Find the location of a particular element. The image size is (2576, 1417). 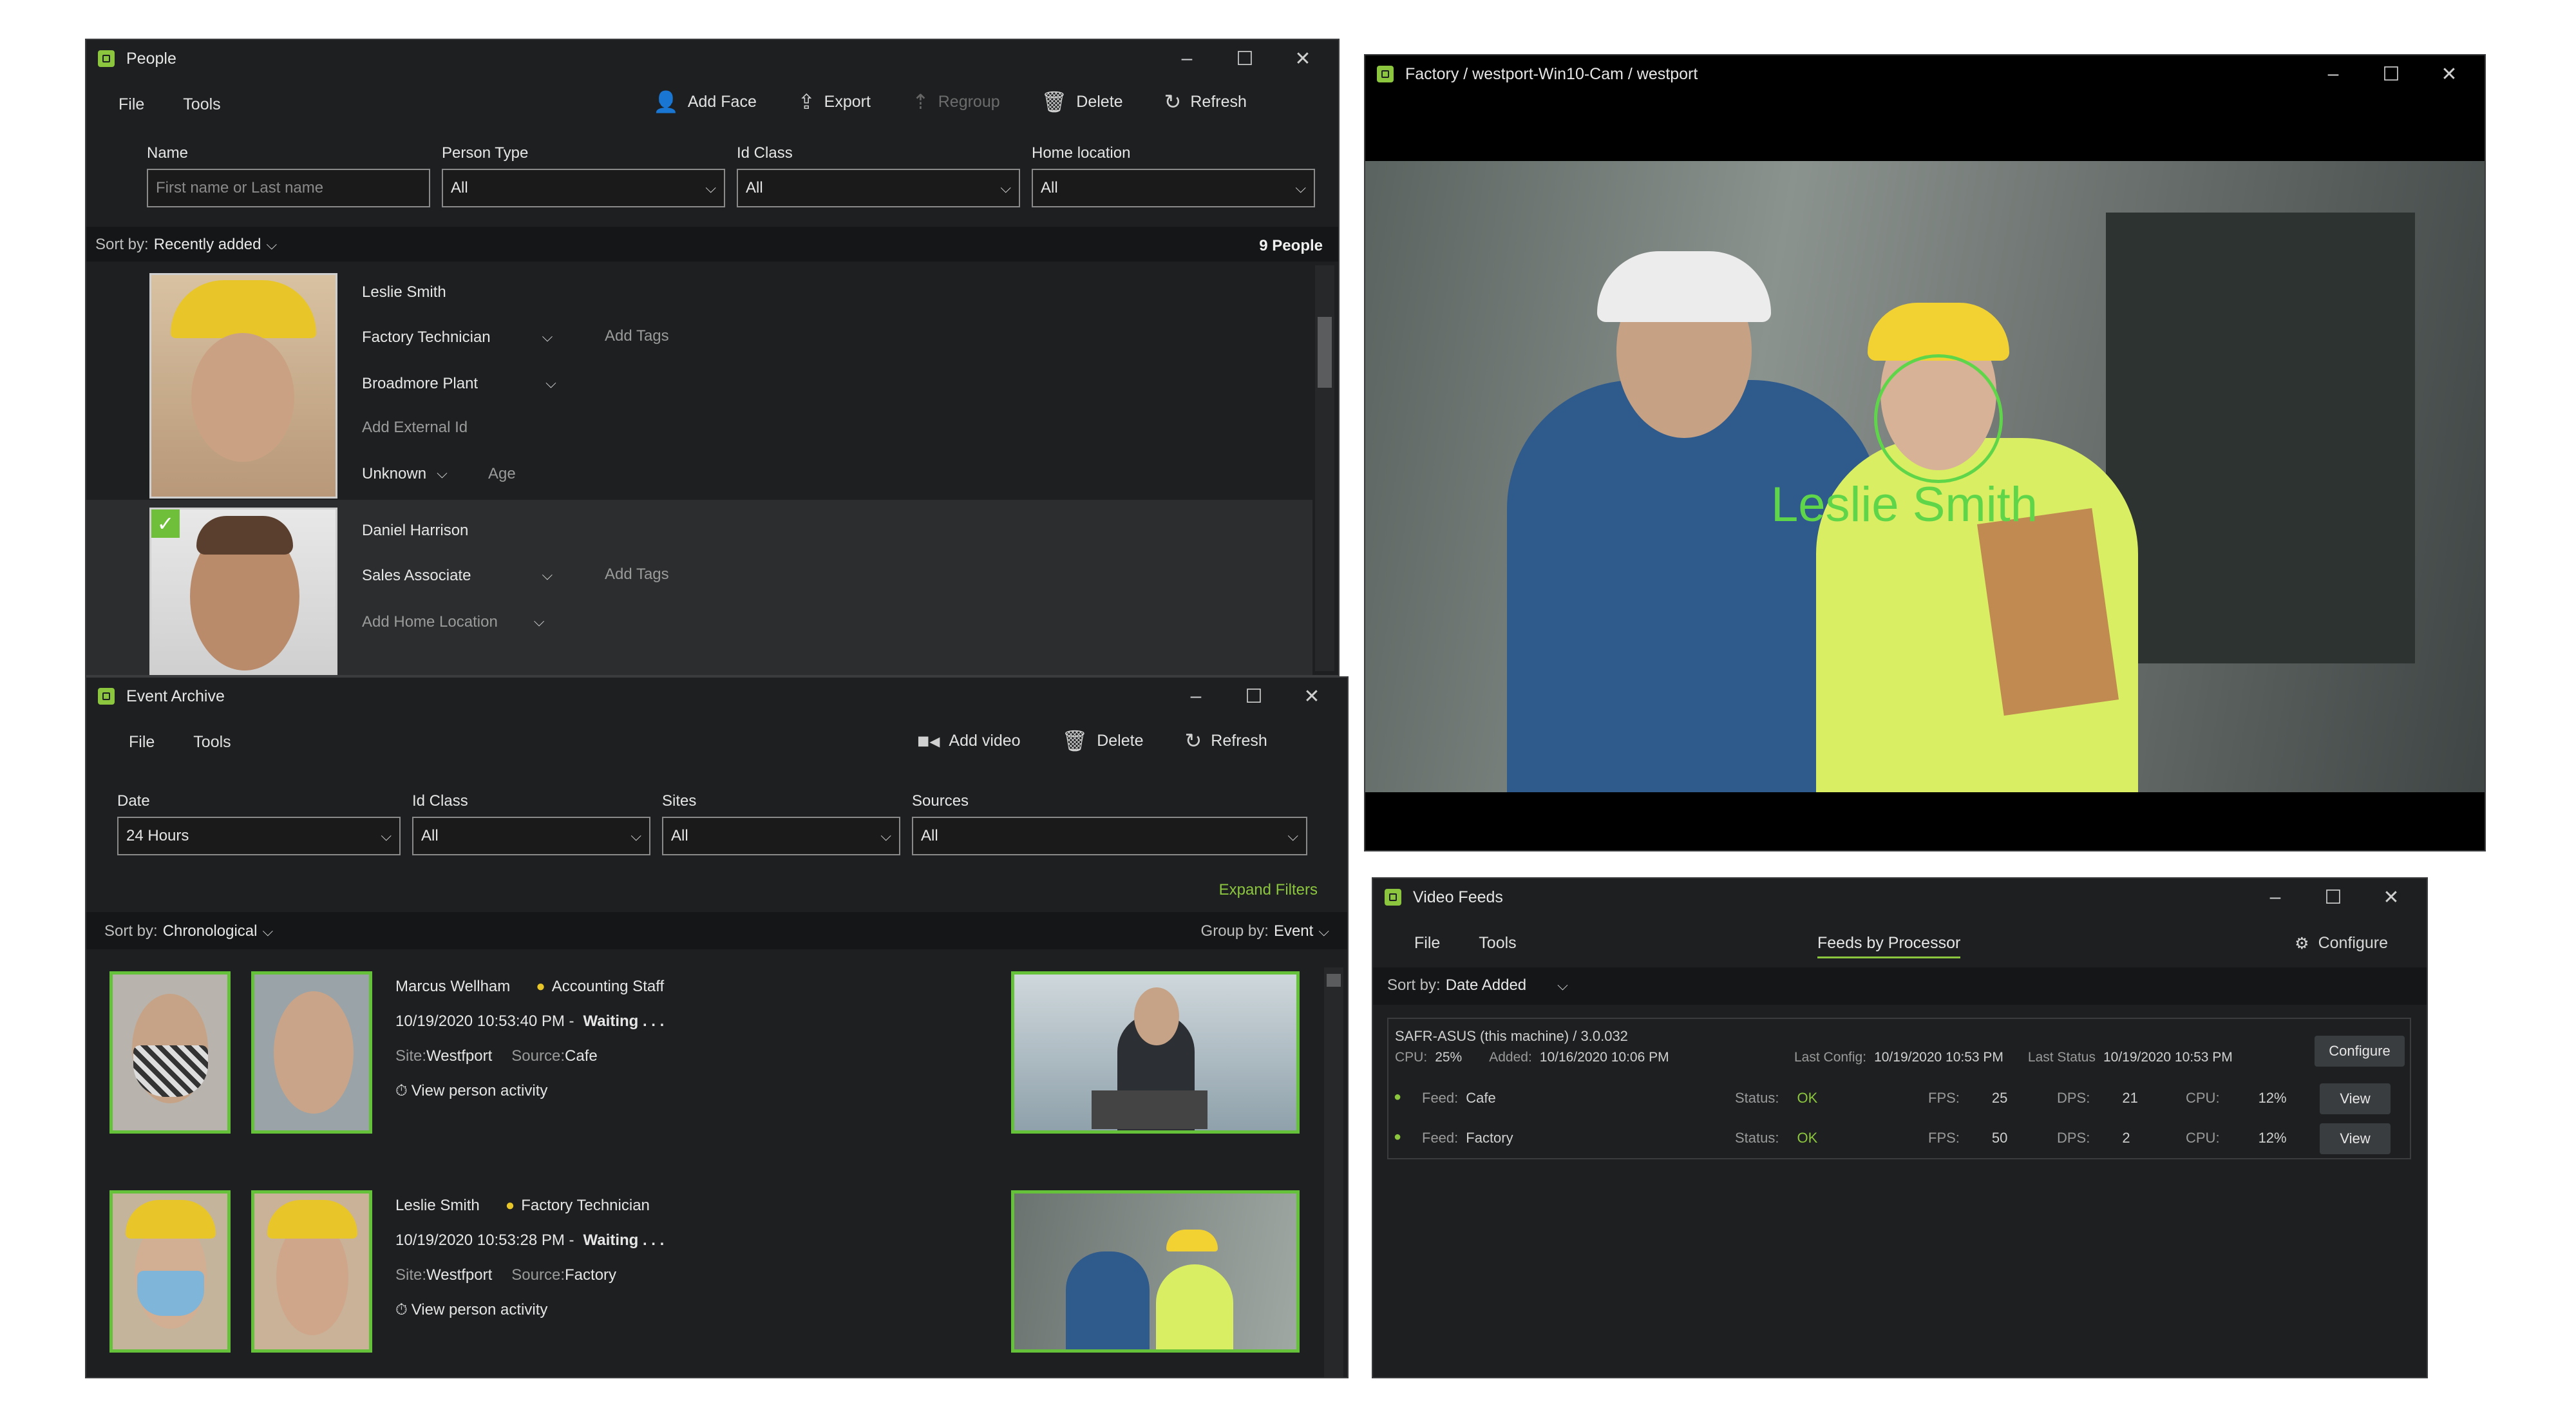

add-face-button: 👤 Add Face is located at coordinates (705, 101).